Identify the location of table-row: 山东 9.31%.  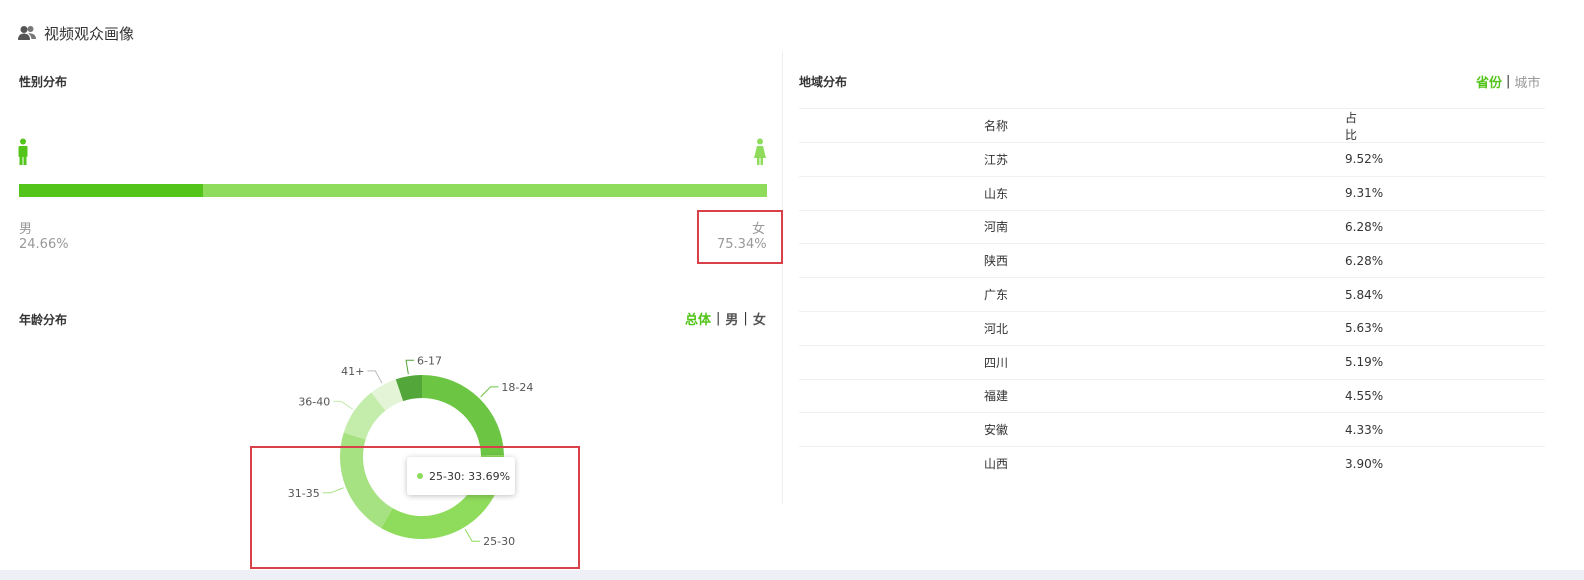
(1172, 192).